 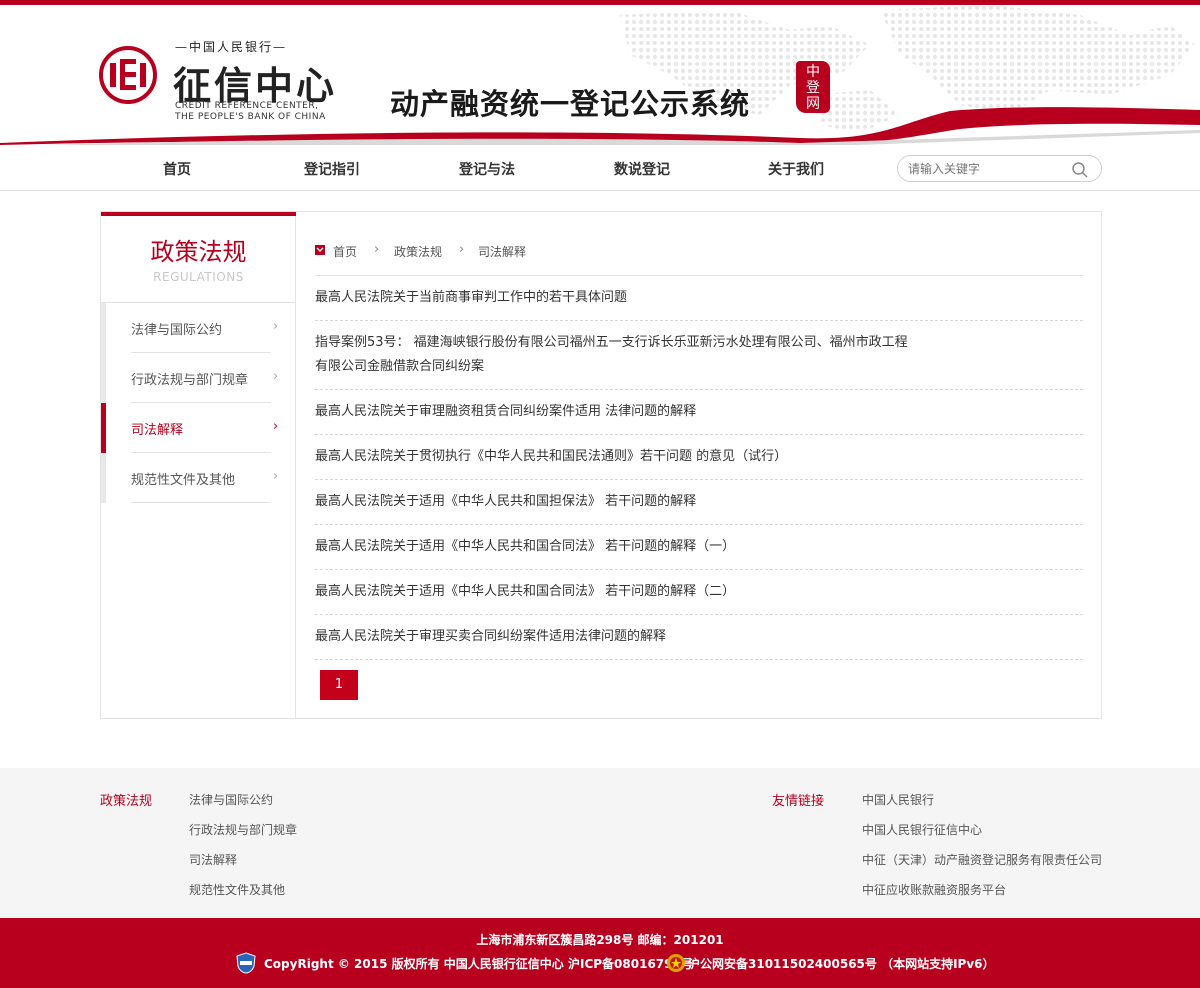 What do you see at coordinates (699, 412) in the screenshot?
I see `article-link: 最高人民法院关于审理融资租赁合同纠纷案件适用 法律问题的解释` at bounding box center [699, 412].